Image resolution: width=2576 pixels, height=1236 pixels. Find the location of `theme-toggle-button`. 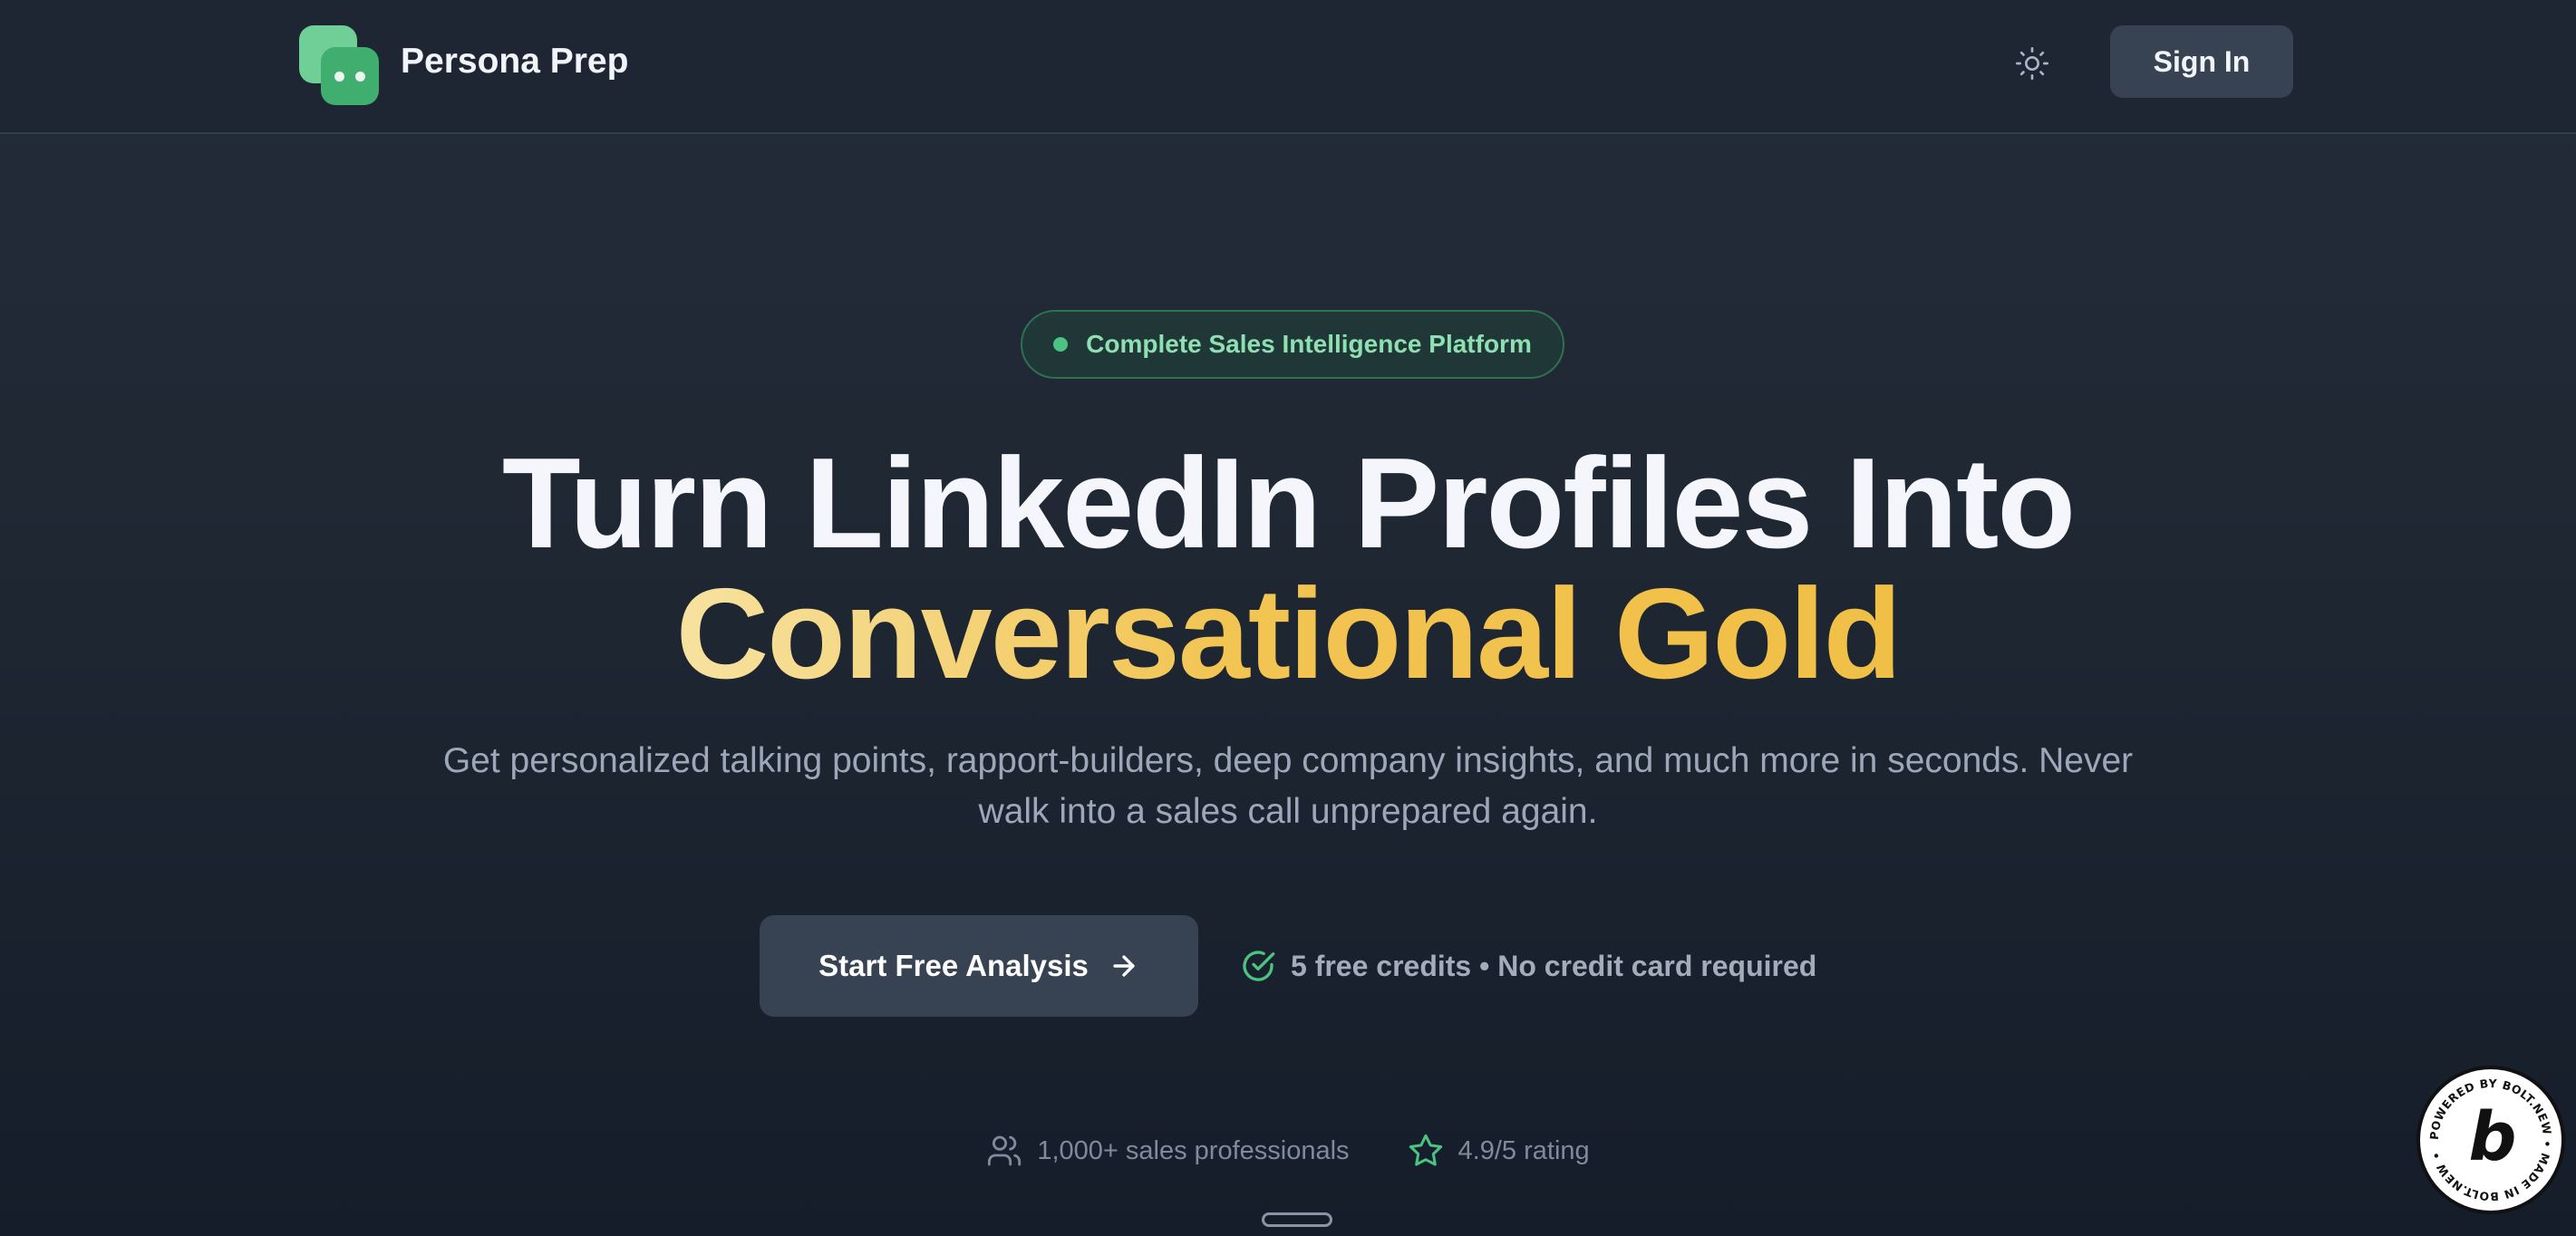

theme-toggle-button is located at coordinates (2032, 64).